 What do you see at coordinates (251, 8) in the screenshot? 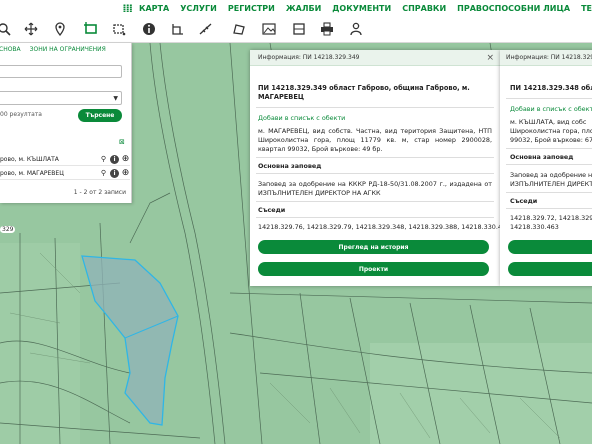
I see `nav-registers: РЕГИСТРИ` at bounding box center [251, 8].